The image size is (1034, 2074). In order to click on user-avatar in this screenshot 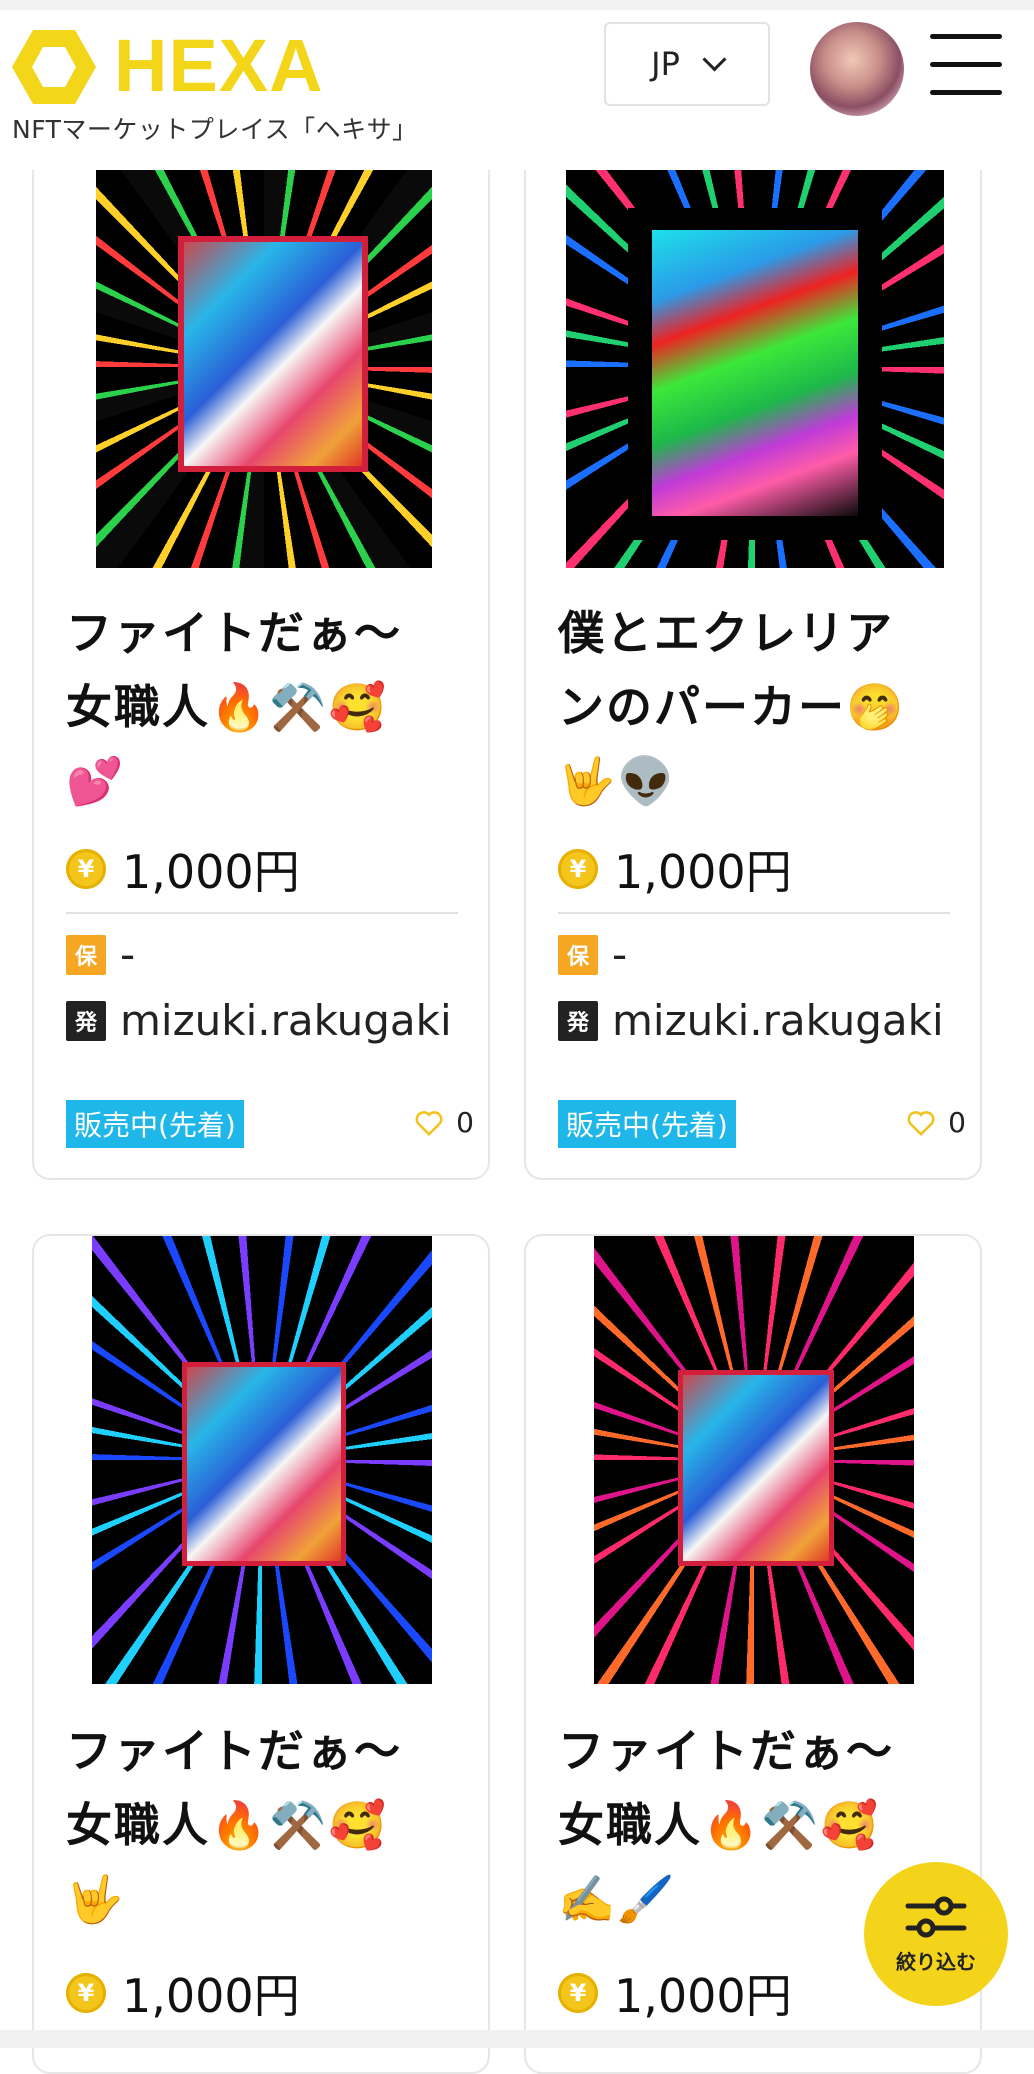, I will do `click(857, 69)`.